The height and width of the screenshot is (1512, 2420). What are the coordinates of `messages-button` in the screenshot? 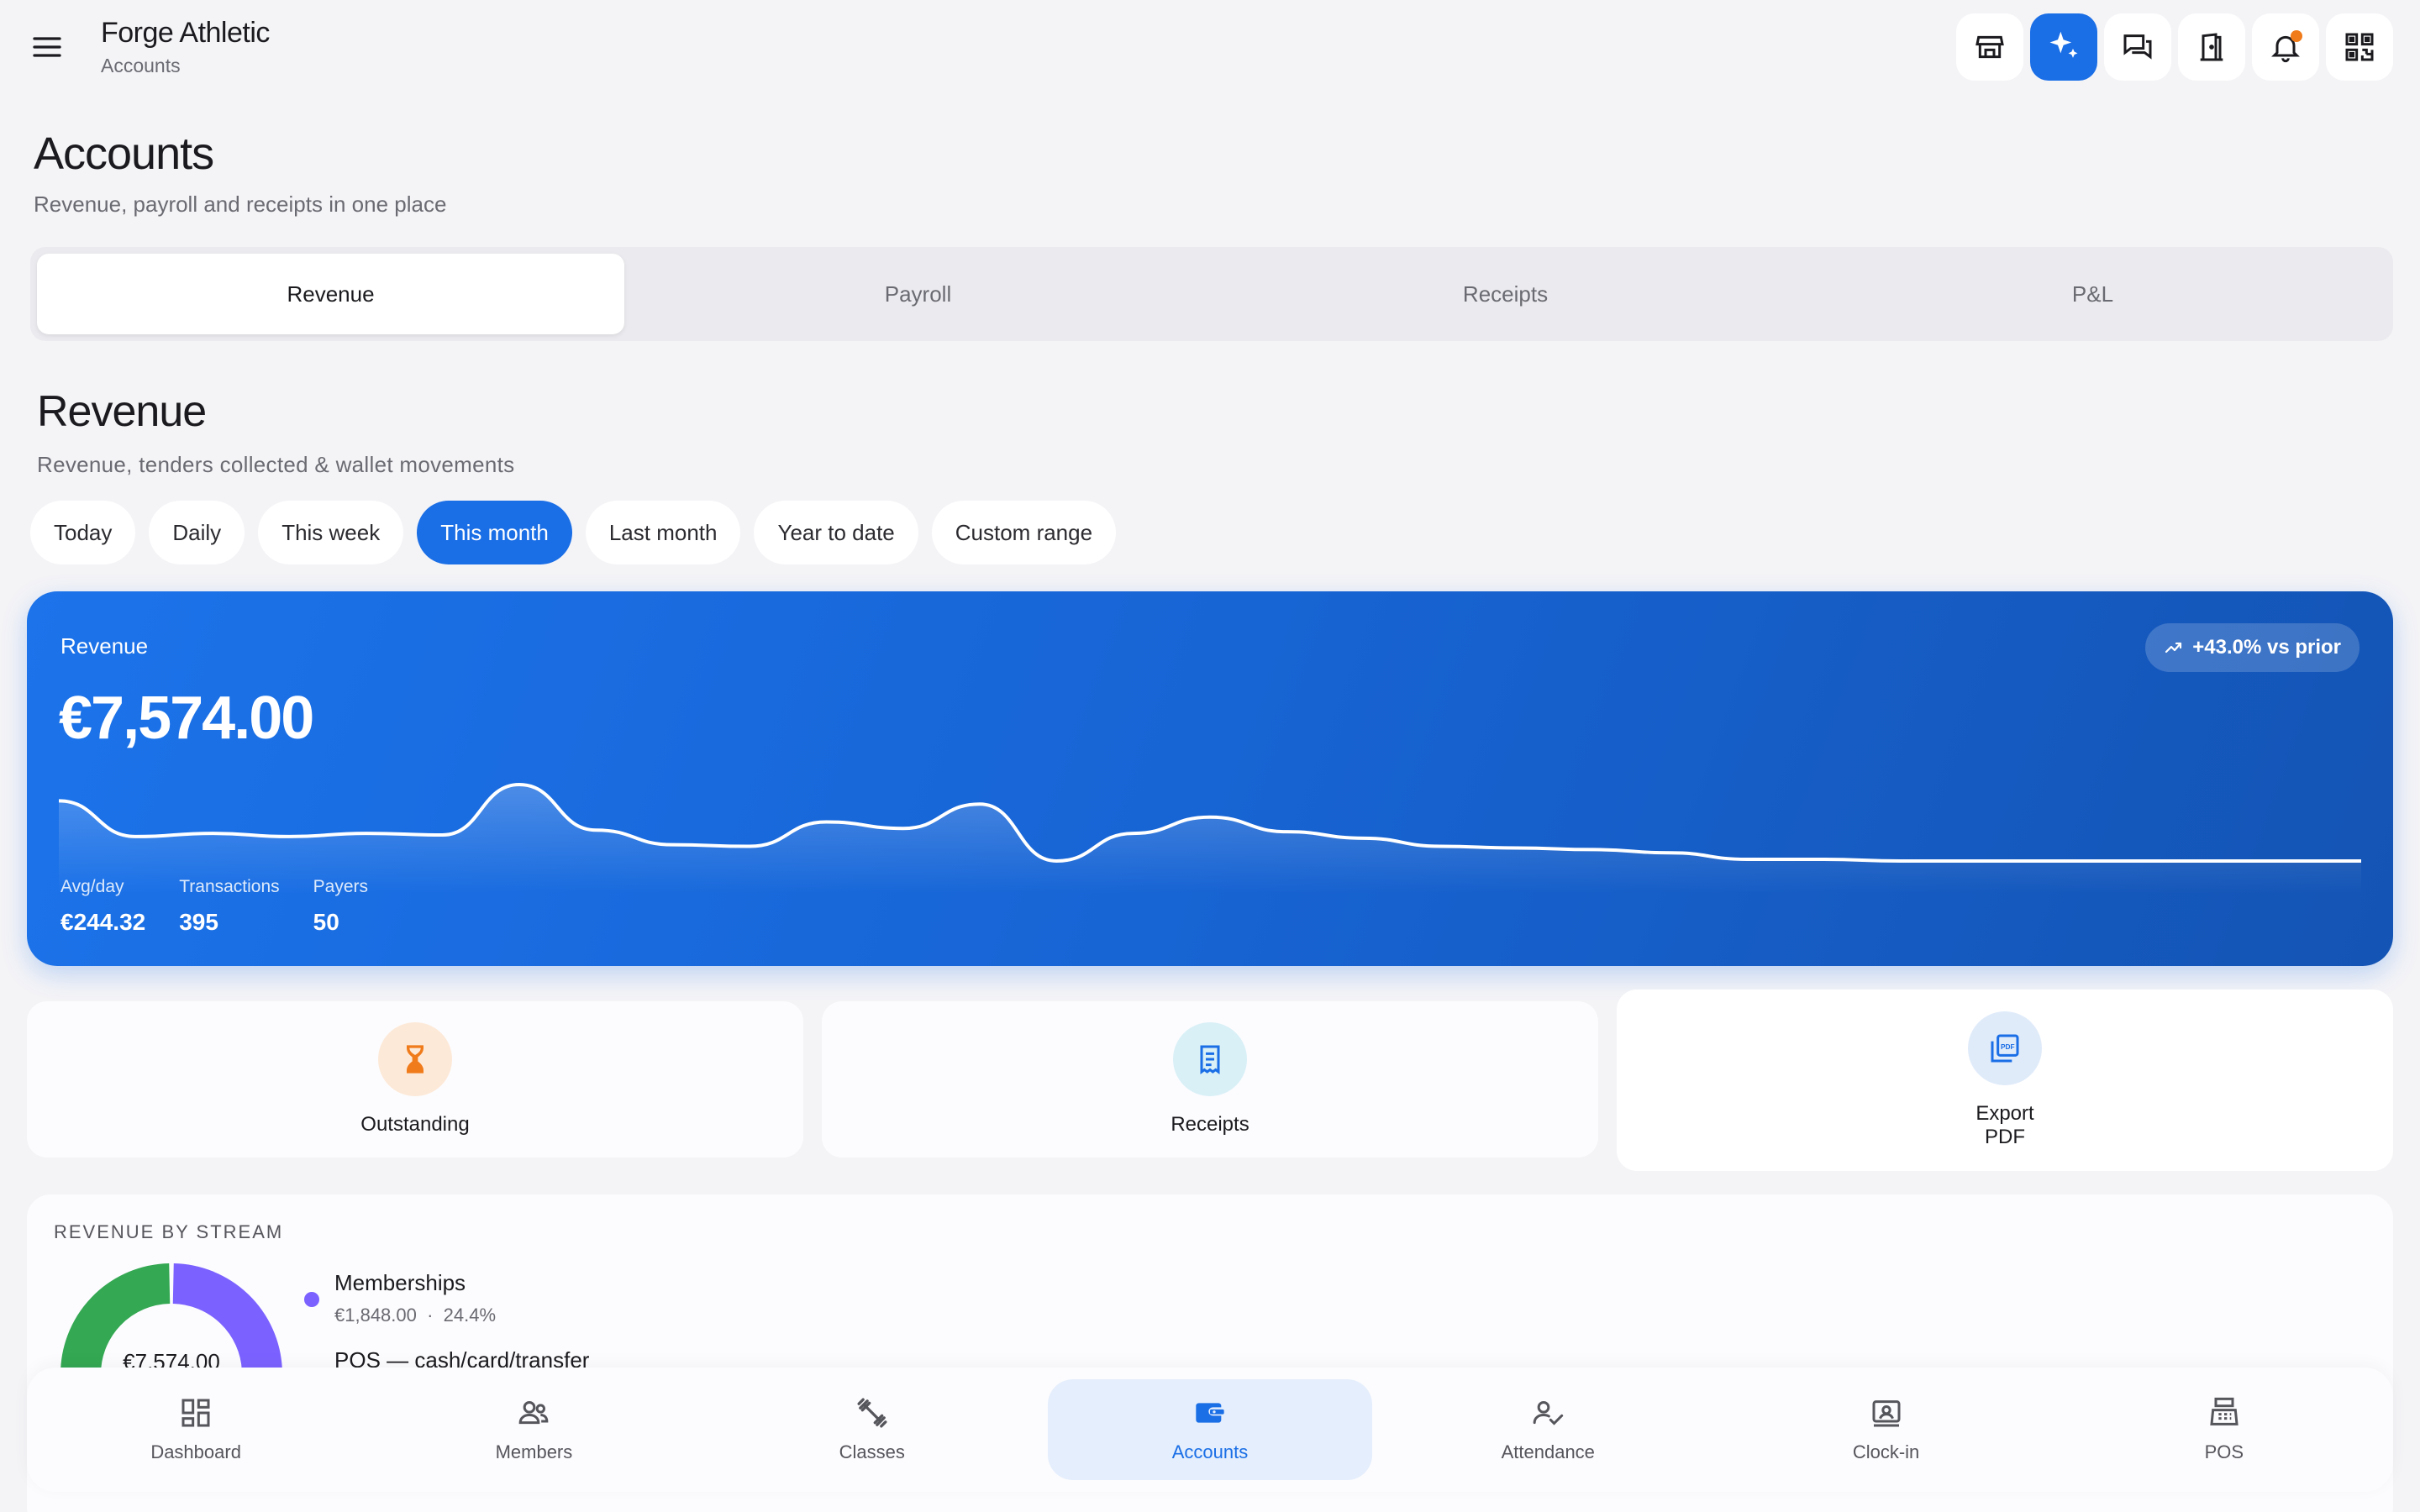 It's located at (2137, 47).